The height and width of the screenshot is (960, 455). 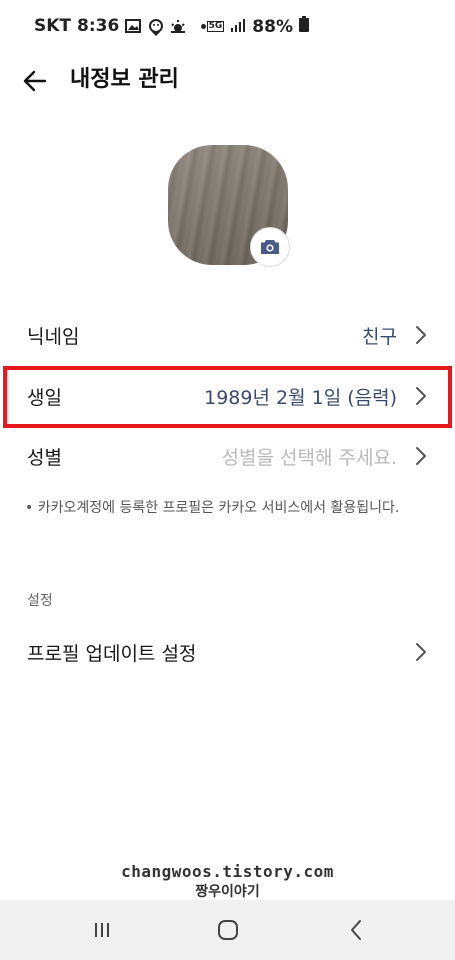 I want to click on status-bar: SKT 8:36 5G 88%, so click(x=227, y=26).